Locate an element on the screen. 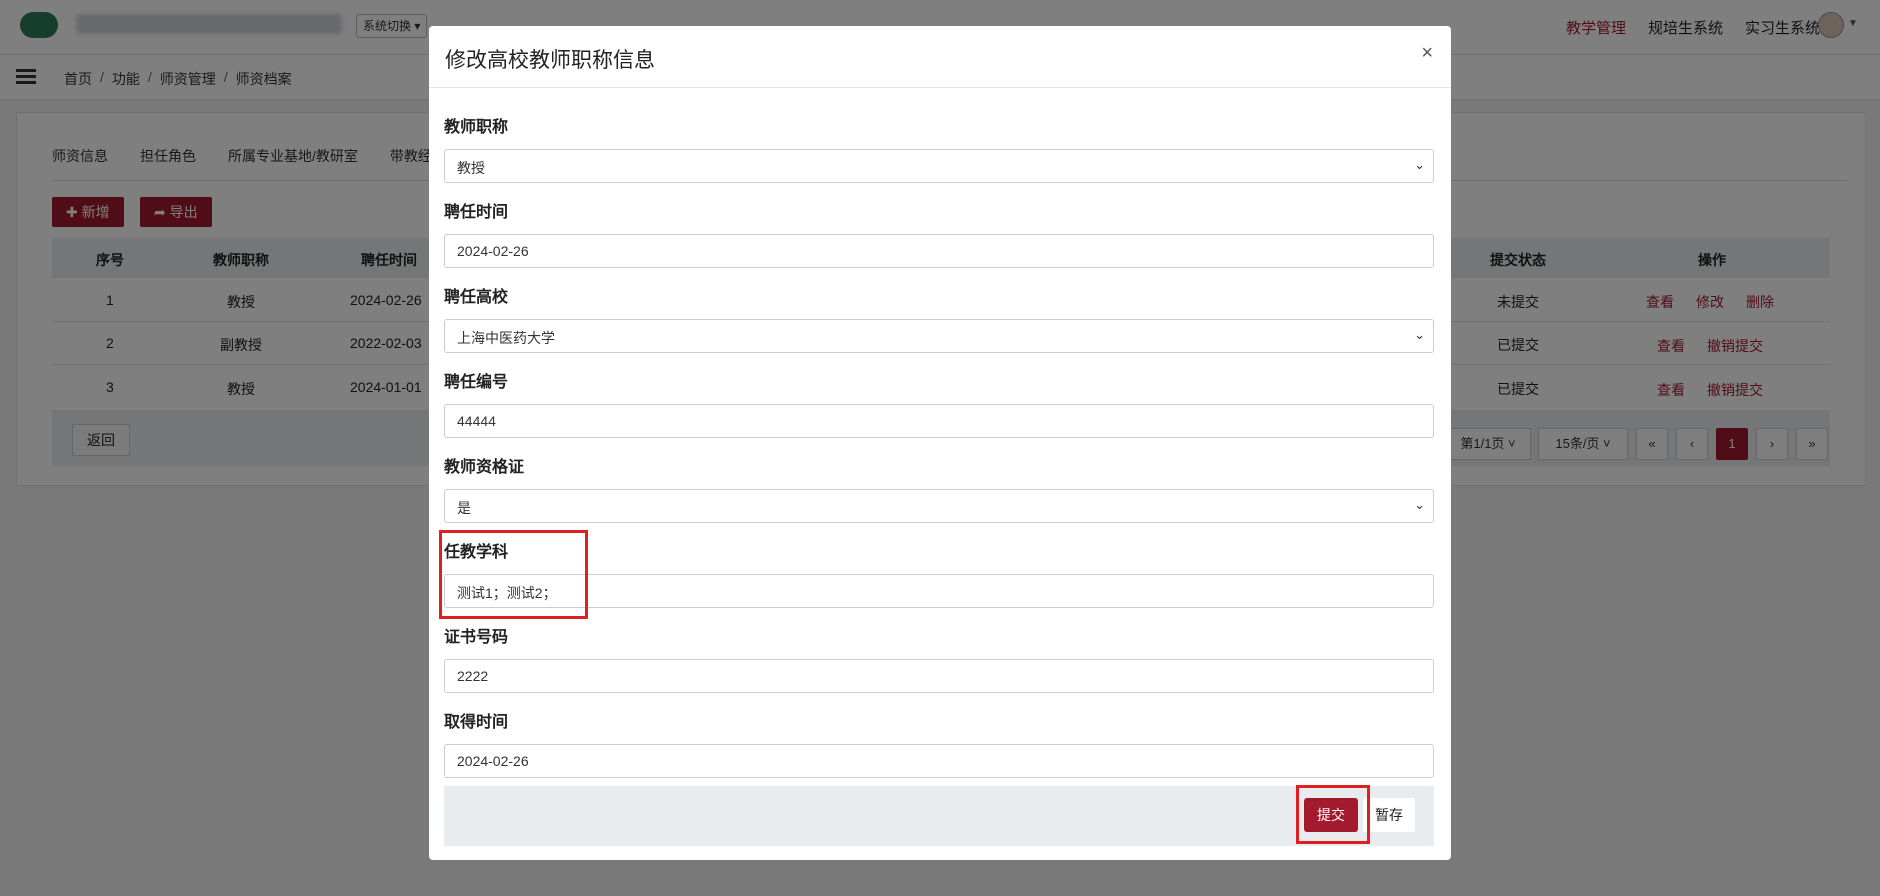  select-value: 教授 is located at coordinates (471, 168).